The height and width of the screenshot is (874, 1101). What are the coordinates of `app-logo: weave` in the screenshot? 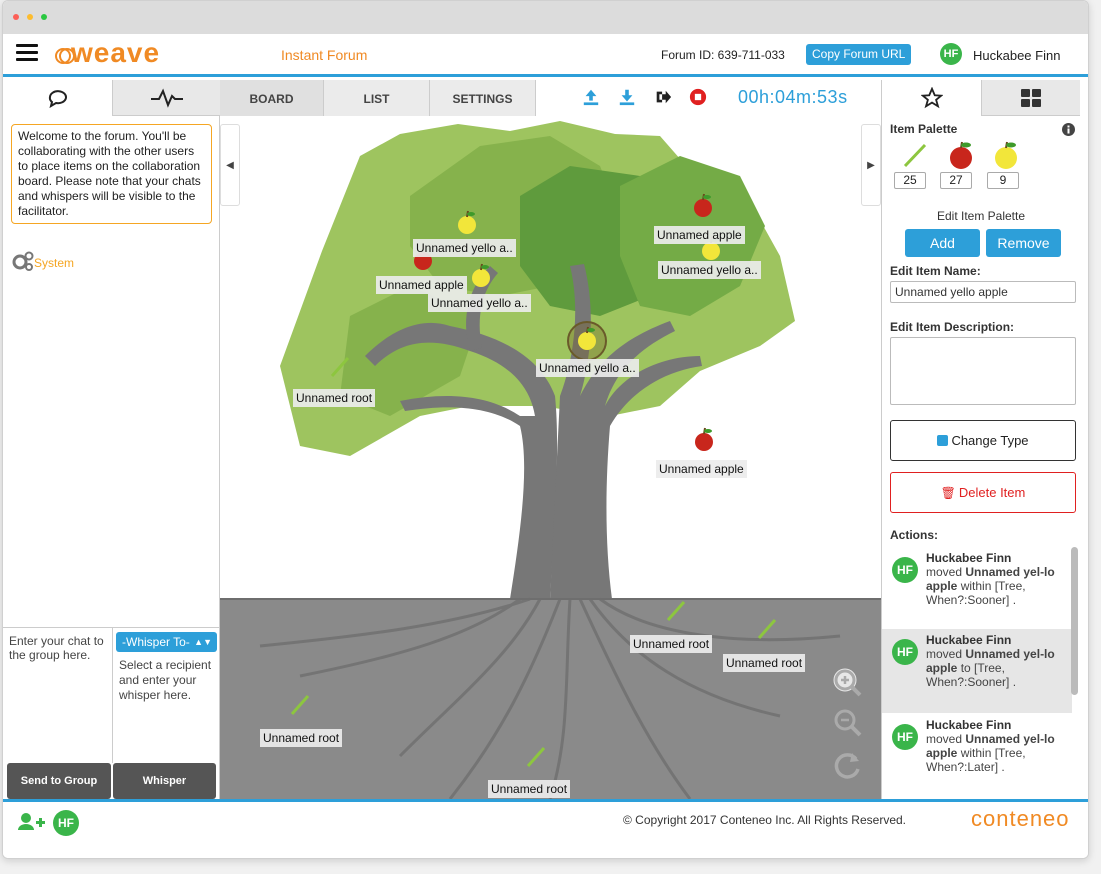 It's located at (116, 52).